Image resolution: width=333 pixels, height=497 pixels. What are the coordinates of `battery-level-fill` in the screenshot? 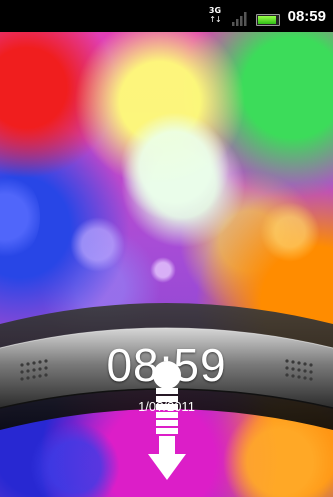 It's located at (267, 20).